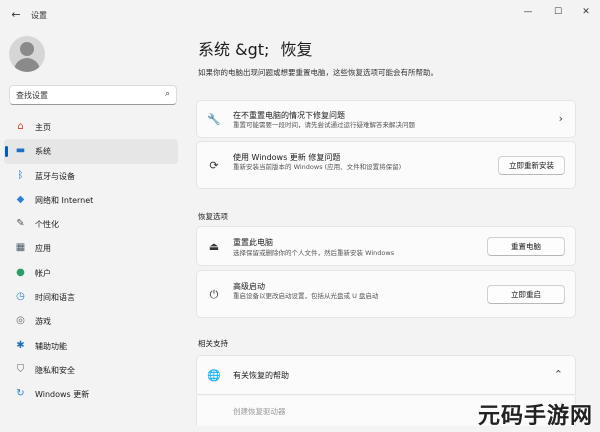  I want to click on related-support-heading: 相关支持, so click(213, 343).